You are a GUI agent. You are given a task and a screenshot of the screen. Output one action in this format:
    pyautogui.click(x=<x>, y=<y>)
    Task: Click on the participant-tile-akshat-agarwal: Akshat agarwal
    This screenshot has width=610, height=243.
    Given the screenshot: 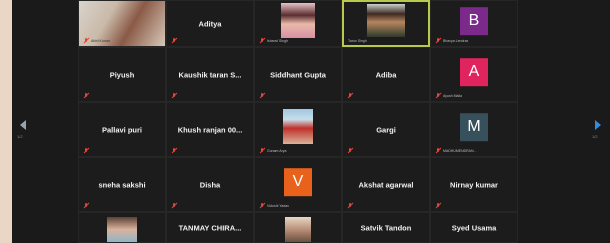 What is the action you would take?
    pyautogui.click(x=386, y=184)
    